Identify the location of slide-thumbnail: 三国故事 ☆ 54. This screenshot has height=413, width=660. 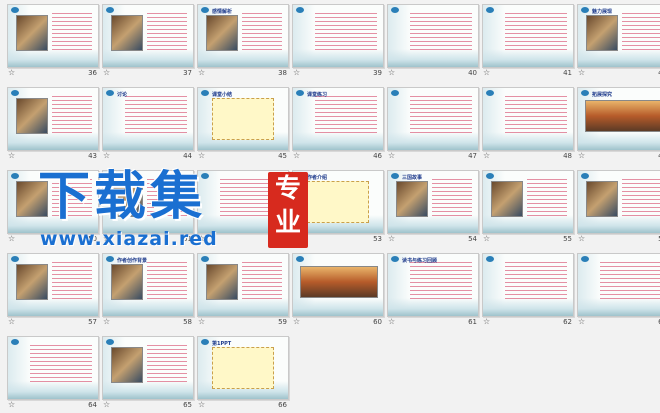
(432, 207).